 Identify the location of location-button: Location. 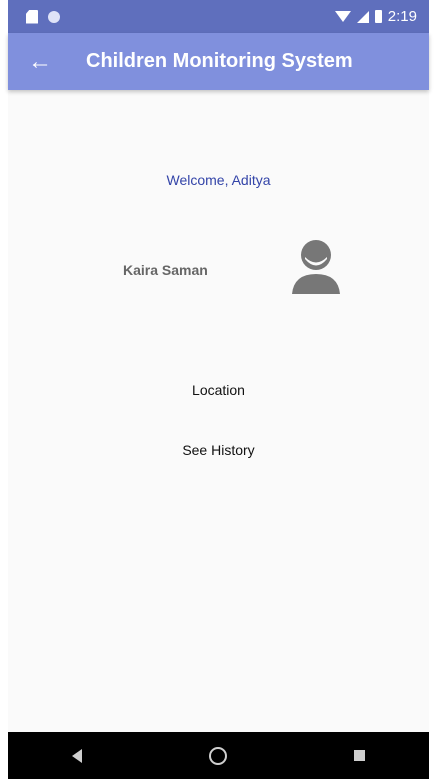
(218, 390).